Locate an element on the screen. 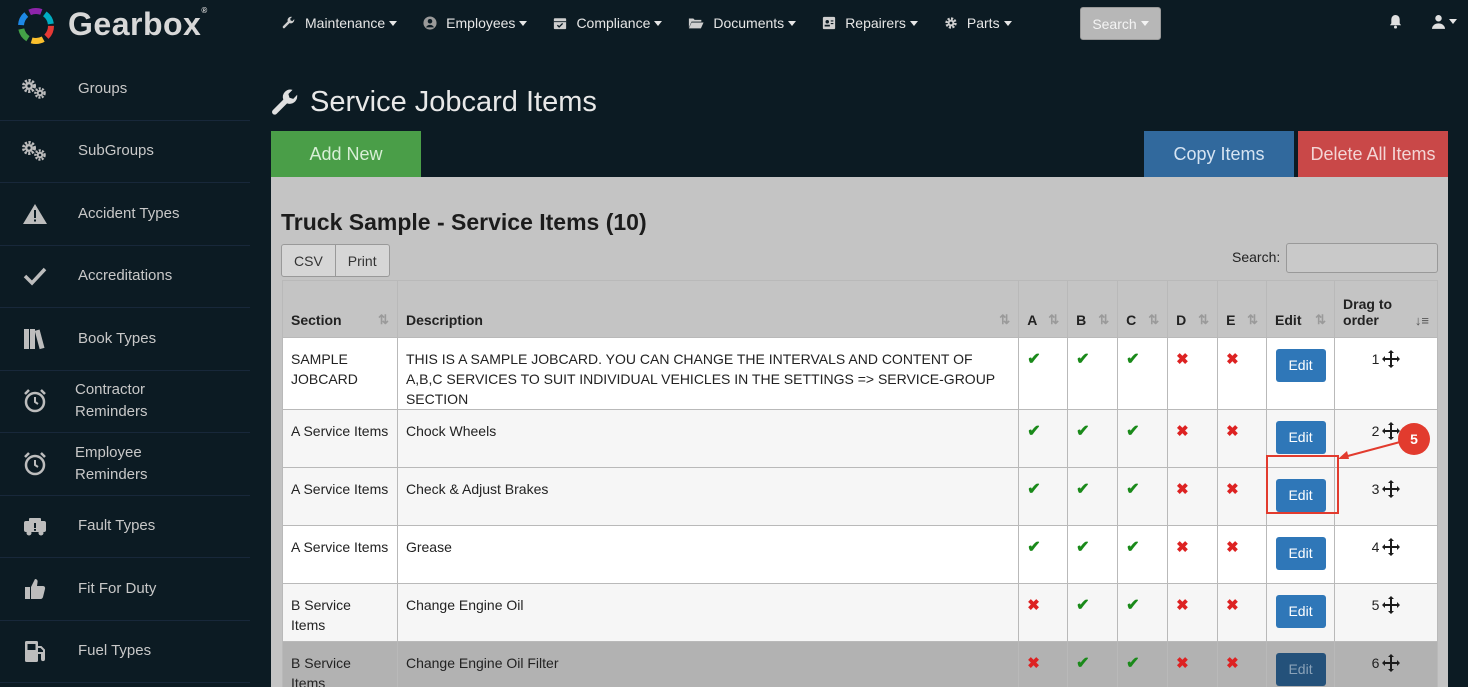 Image resolution: width=1468 pixels, height=687 pixels. col-header-a: A ⇅ is located at coordinates (1043, 309).